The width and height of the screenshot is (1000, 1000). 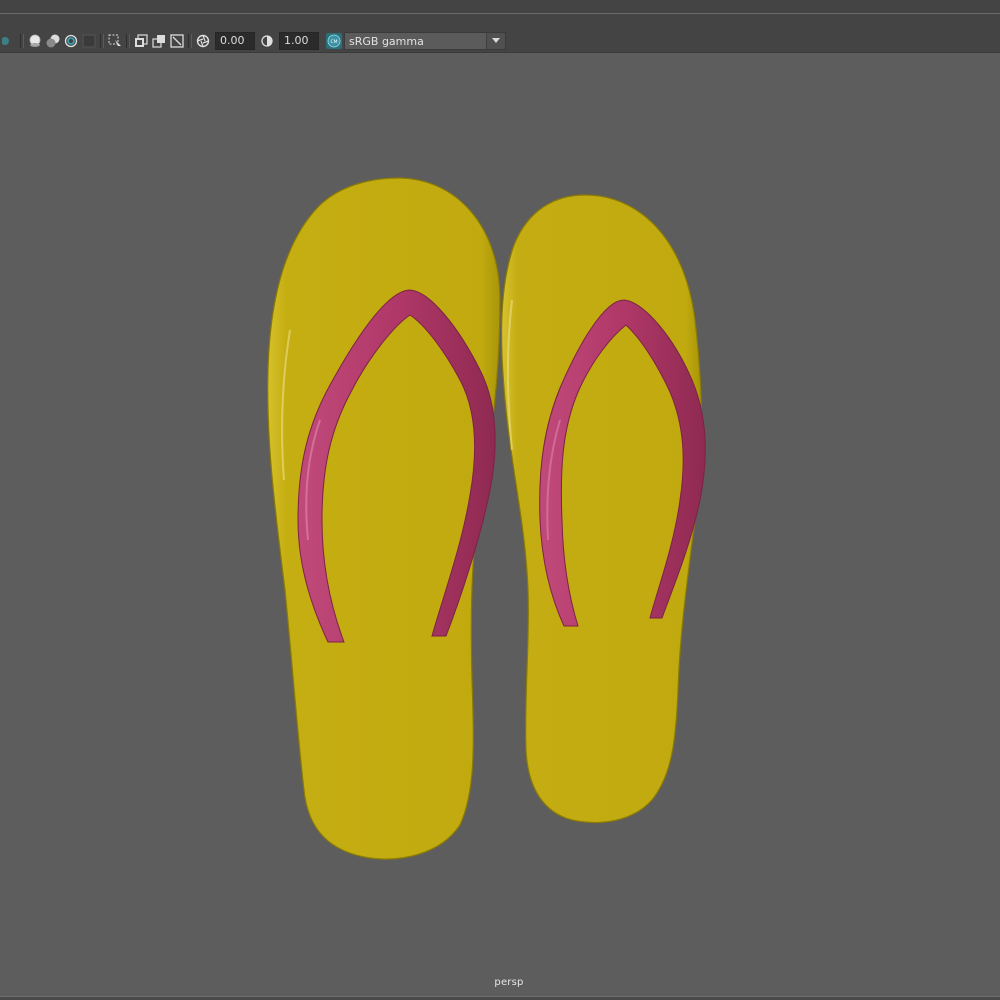 I want to click on select-camera-icon, so click(x=115, y=41).